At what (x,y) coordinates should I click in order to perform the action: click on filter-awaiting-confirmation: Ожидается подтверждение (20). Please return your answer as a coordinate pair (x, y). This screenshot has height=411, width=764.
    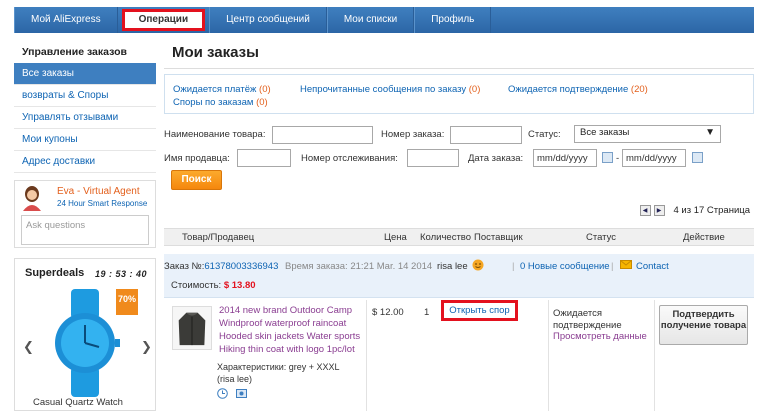
    Looking at the image, I should click on (578, 89).